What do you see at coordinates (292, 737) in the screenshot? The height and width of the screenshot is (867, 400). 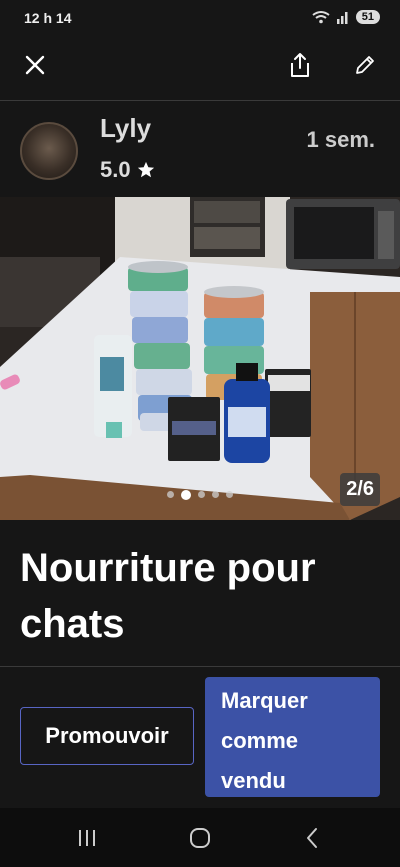 I see `mark-sold-button: Marquer comme vendu` at bounding box center [292, 737].